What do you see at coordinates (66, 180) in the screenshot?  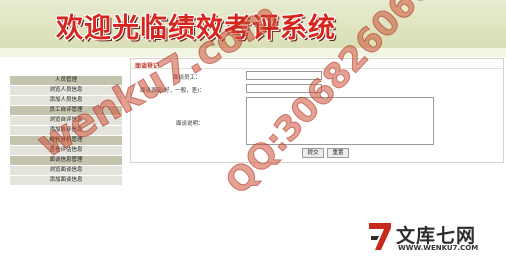 I see `sidebar-item-add-interview: 添加面谈信息` at bounding box center [66, 180].